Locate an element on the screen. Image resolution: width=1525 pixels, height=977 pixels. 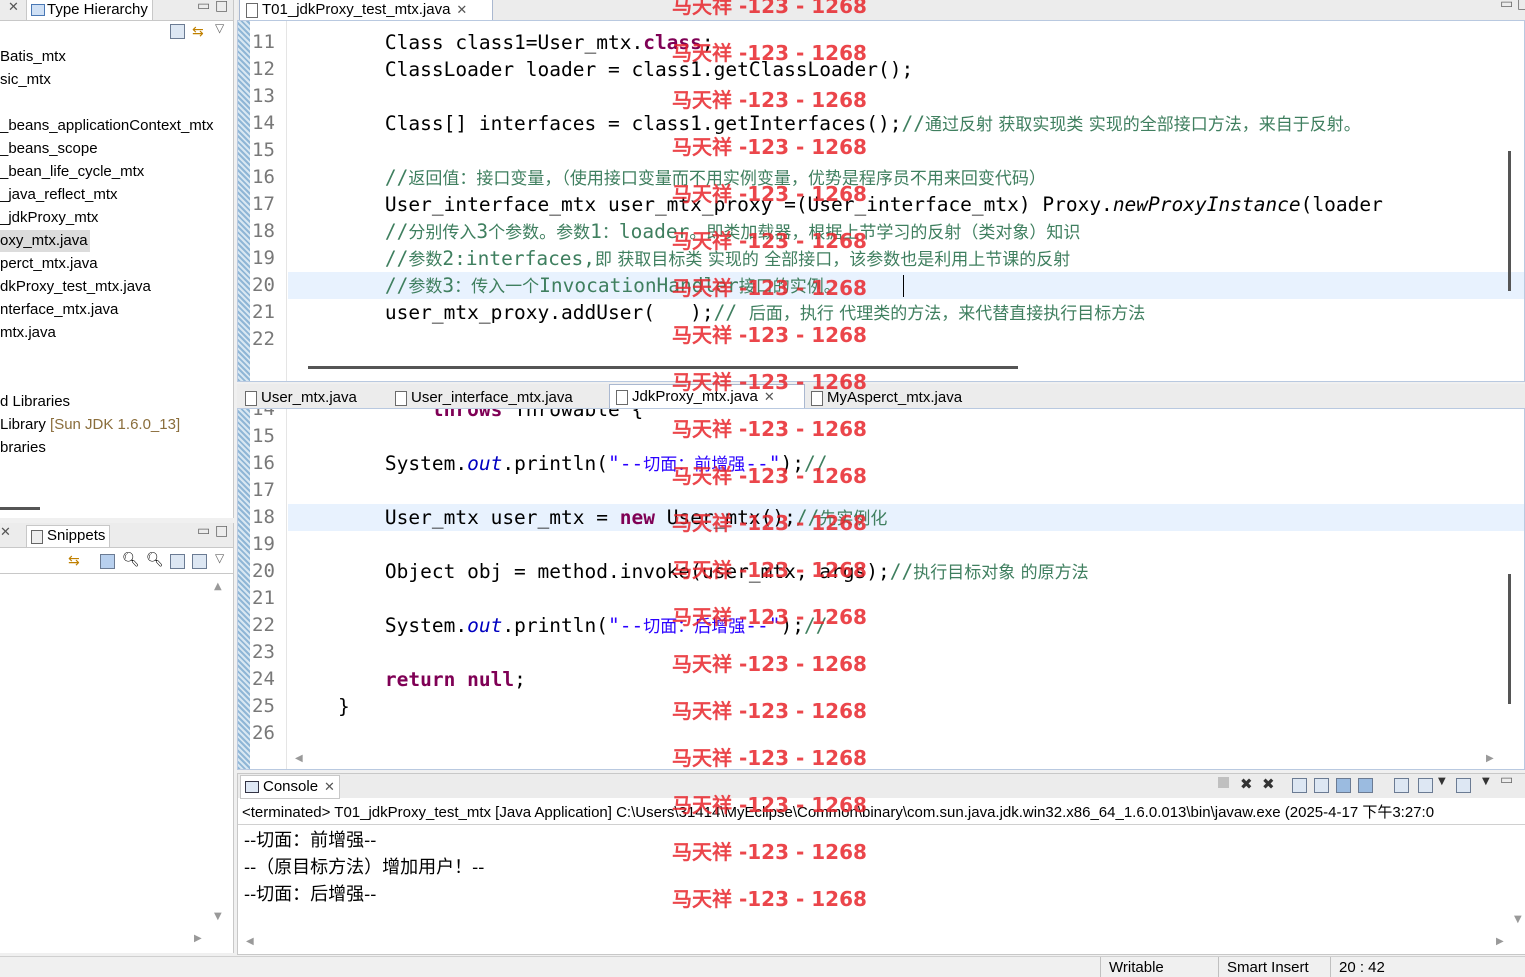
fit-icon is located at coordinates (199, 561).